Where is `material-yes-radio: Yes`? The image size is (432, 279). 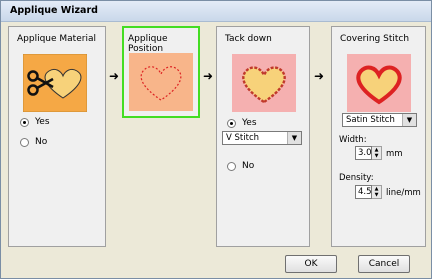
material-yes-radio: Yes is located at coordinates (35, 122).